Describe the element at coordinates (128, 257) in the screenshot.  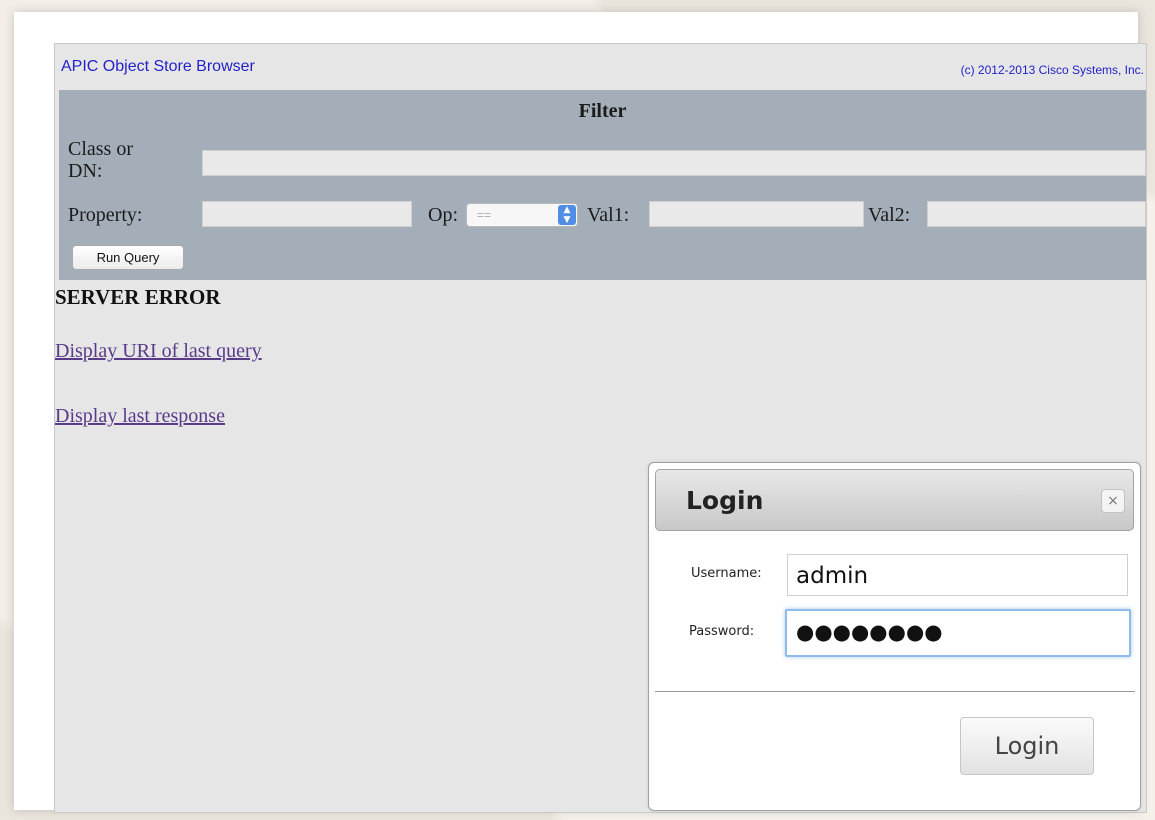
I see `run-query-button: Run Query` at that location.